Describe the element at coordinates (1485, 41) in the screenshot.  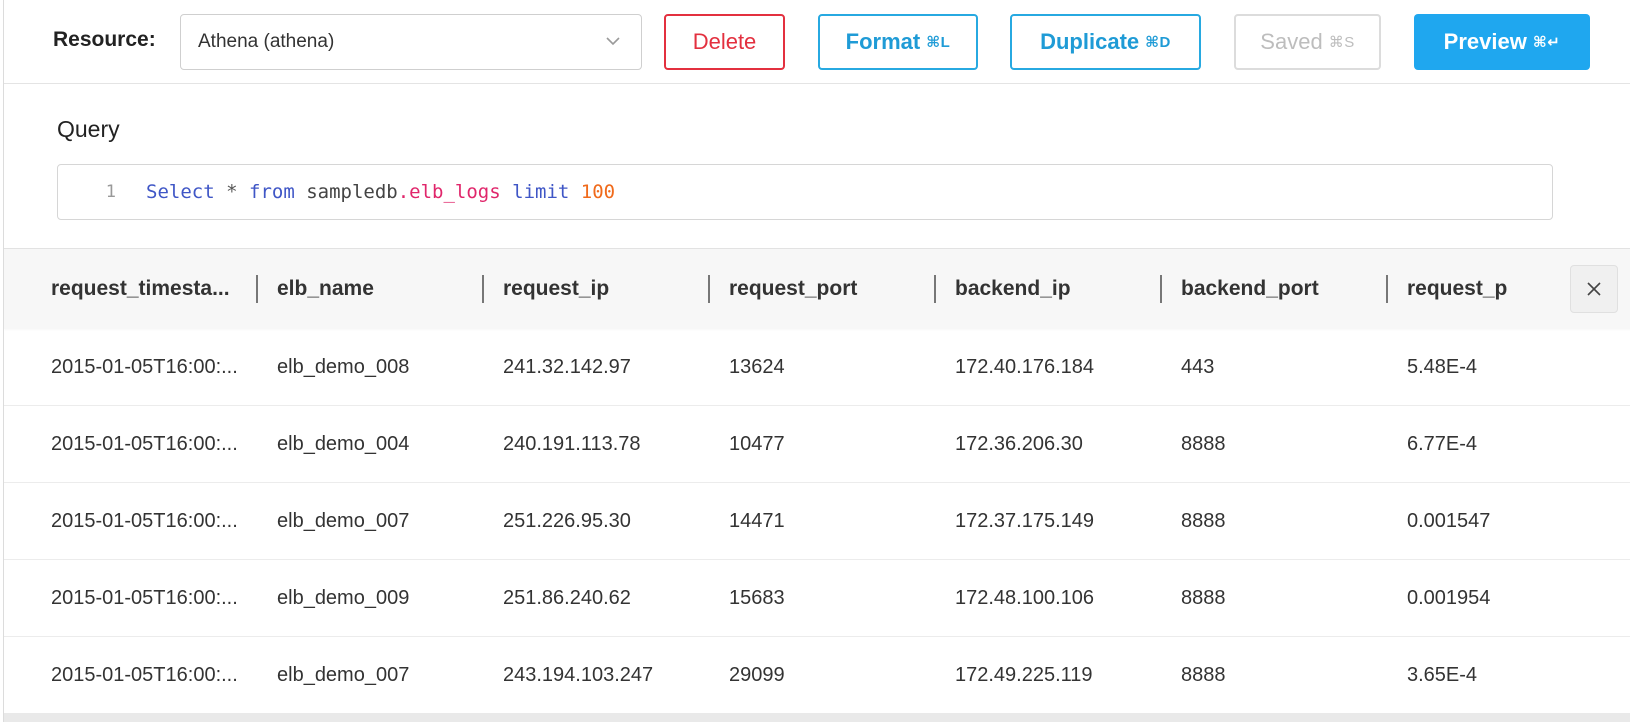
I see `preview-button-label: Preview` at that location.